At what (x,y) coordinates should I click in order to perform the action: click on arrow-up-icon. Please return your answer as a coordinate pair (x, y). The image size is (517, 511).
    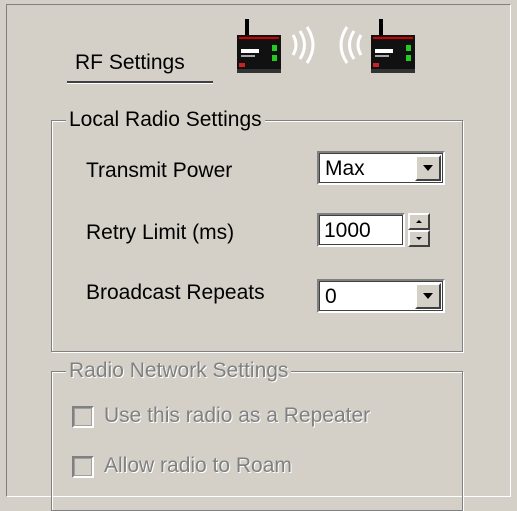
    Looking at the image, I should click on (419, 221).